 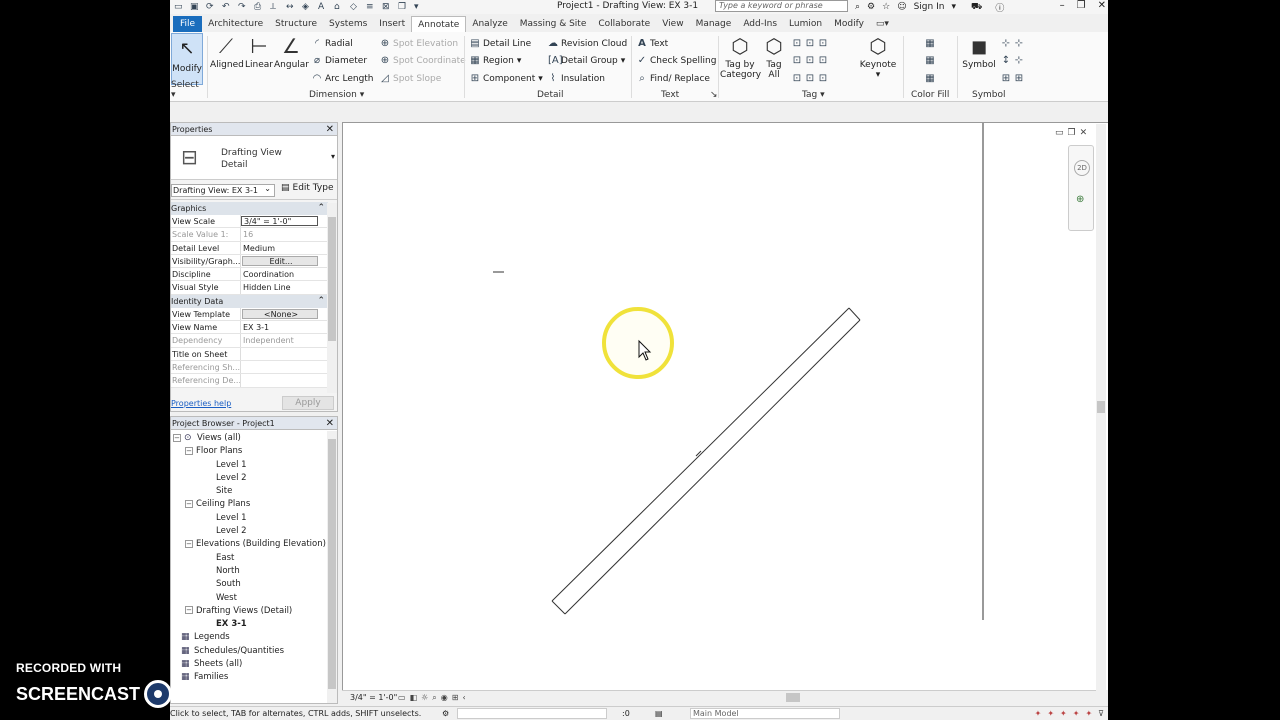 What do you see at coordinates (976, 7) in the screenshot?
I see `cart-icon: ⛟` at bounding box center [976, 7].